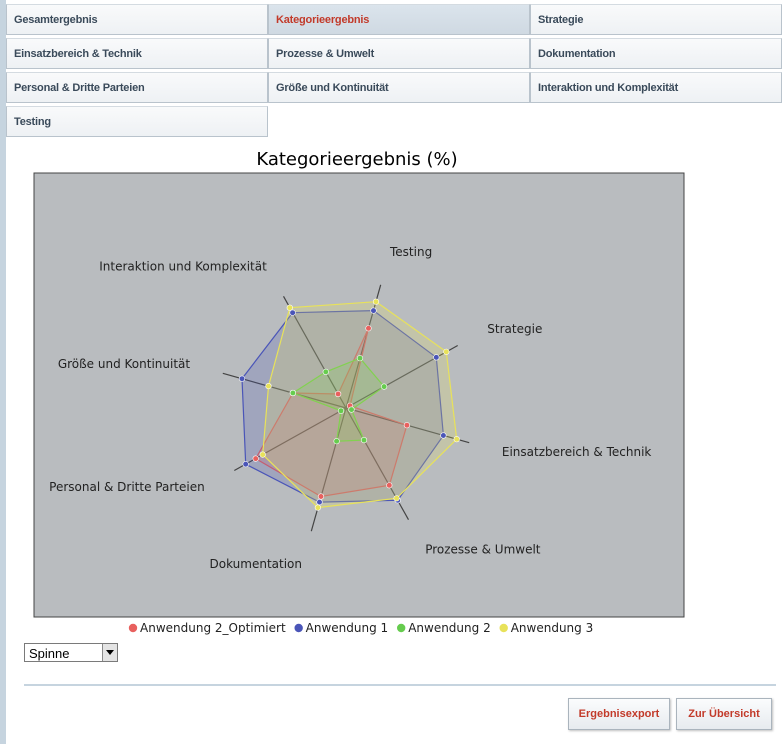 The image size is (782, 744). Describe the element at coordinates (245, 464) in the screenshot. I see `point-anwendung-1-personal-dritte-parteien` at that location.